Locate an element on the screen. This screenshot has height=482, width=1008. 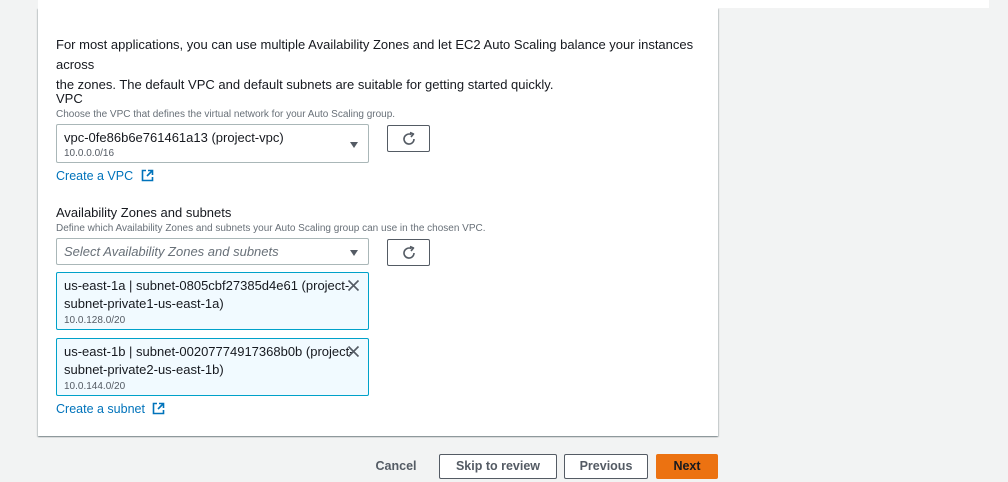
create-subnet-link: Create a subnet is located at coordinates (110, 409).